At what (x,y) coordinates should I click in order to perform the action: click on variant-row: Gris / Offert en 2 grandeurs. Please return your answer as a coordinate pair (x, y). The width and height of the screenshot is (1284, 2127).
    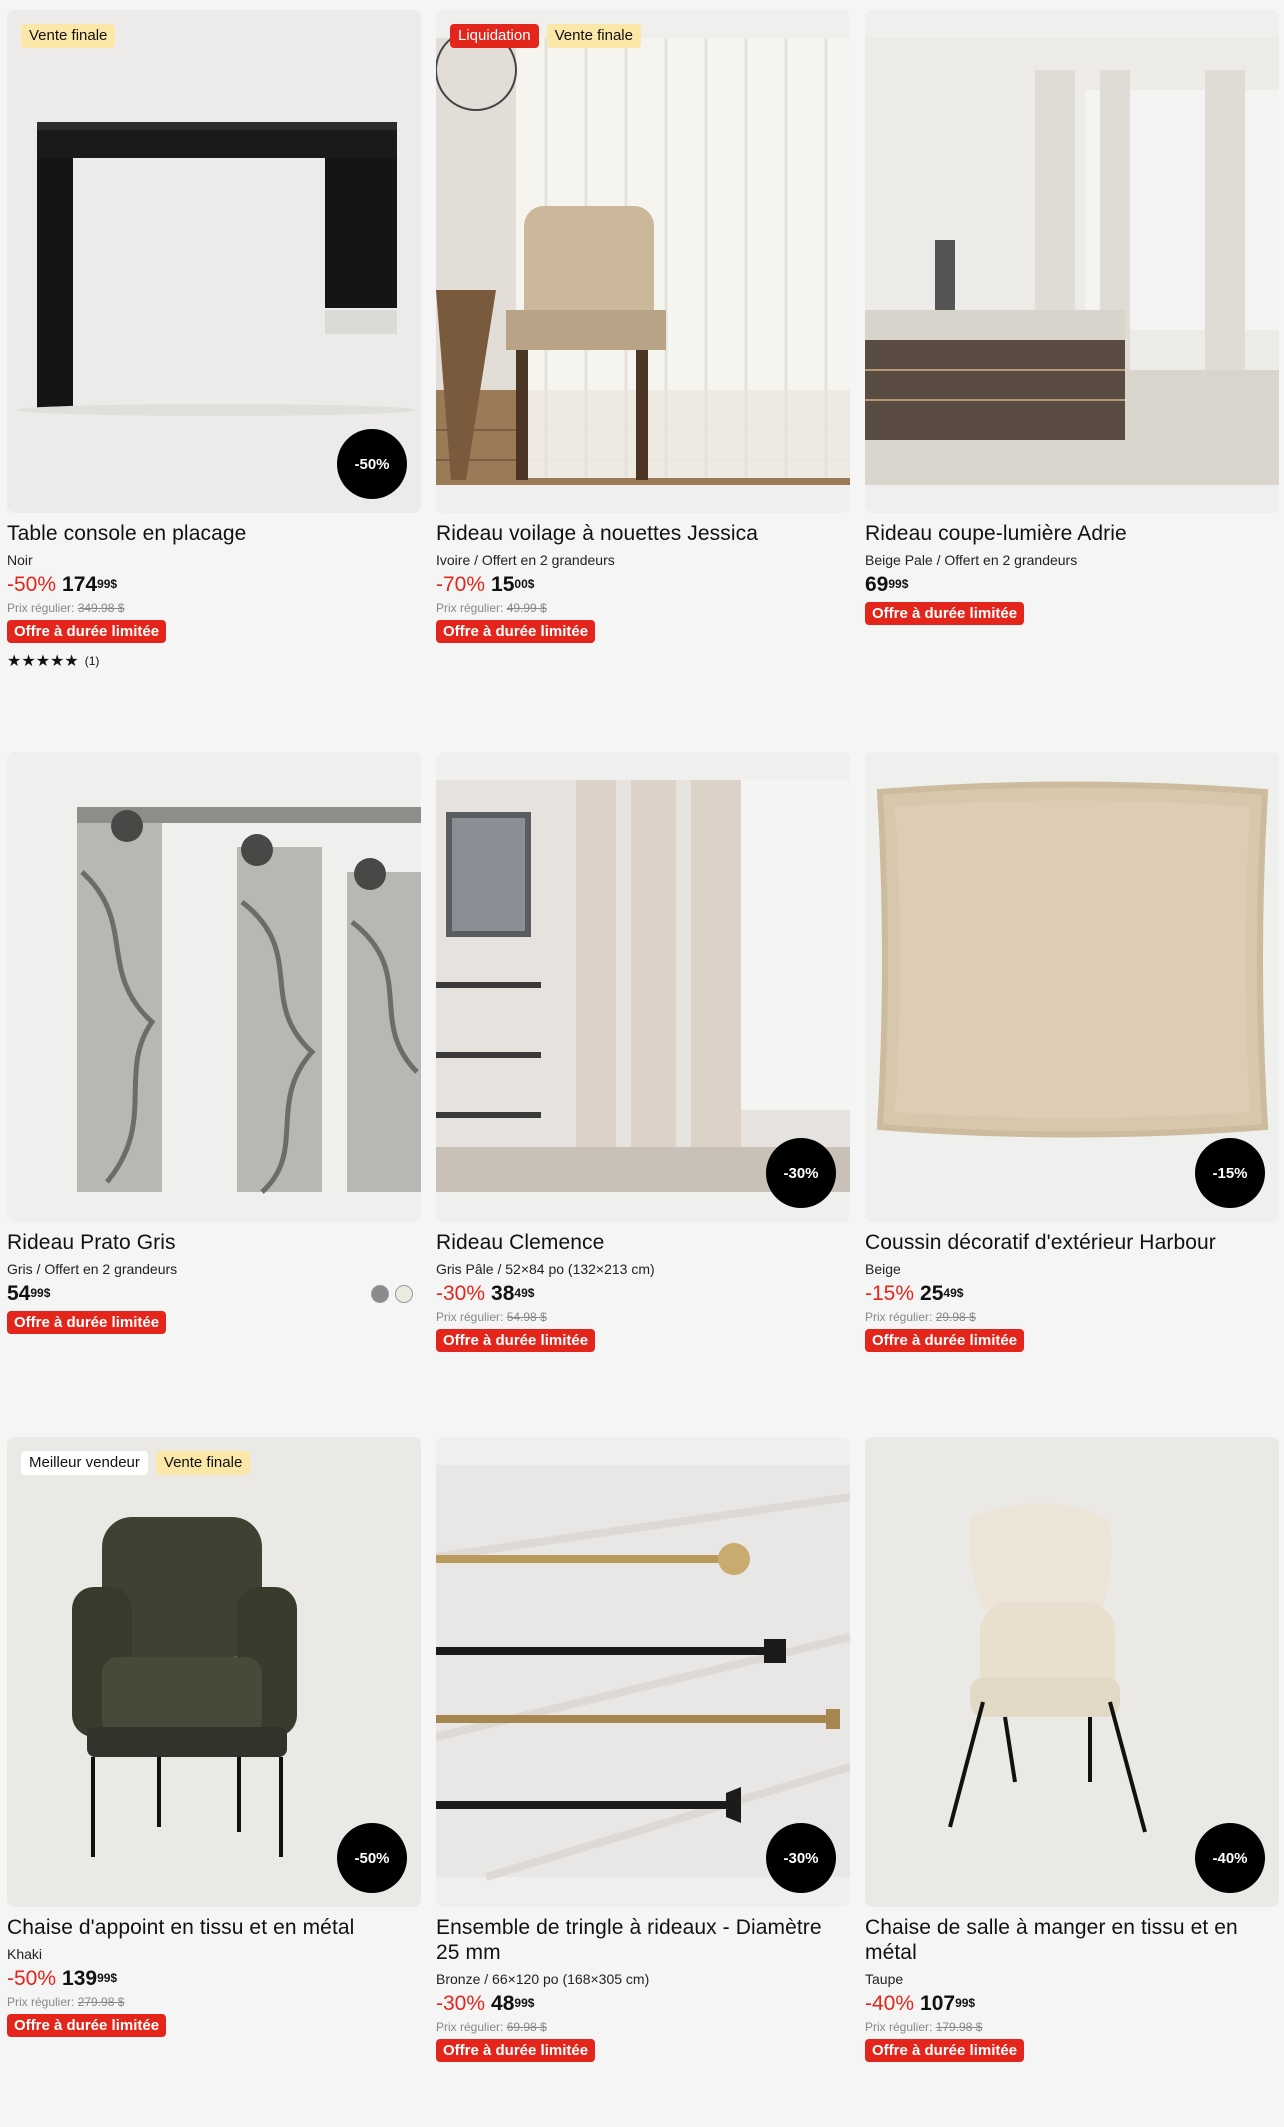
    Looking at the image, I should click on (214, 1282).